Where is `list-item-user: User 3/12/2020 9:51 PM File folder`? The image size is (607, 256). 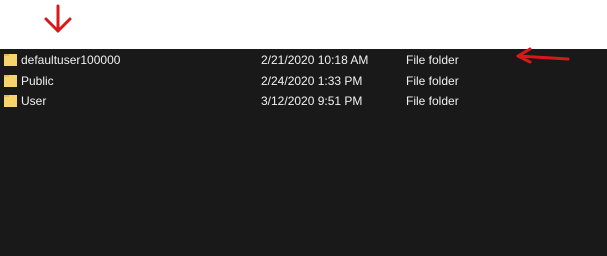 list-item-user: User 3/12/2020 9:51 PM File folder is located at coordinates (303, 101).